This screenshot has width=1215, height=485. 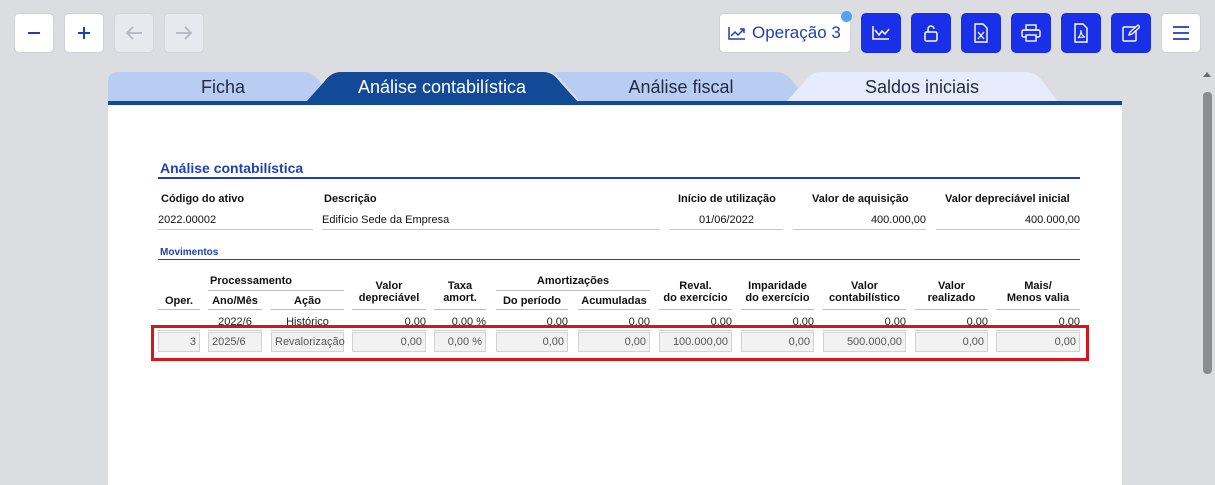 I want to click on export-excel-button, so click(x=981, y=33).